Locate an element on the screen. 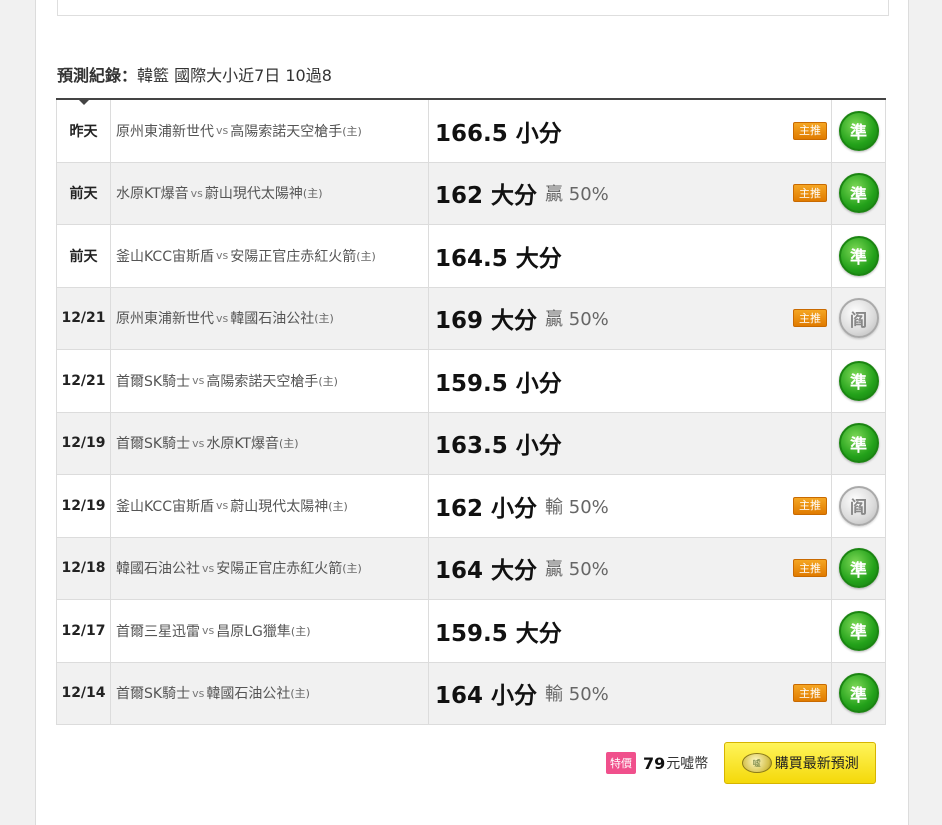 The width and height of the screenshot is (942, 825). row-pick: 159.5 大分 is located at coordinates (630, 631).